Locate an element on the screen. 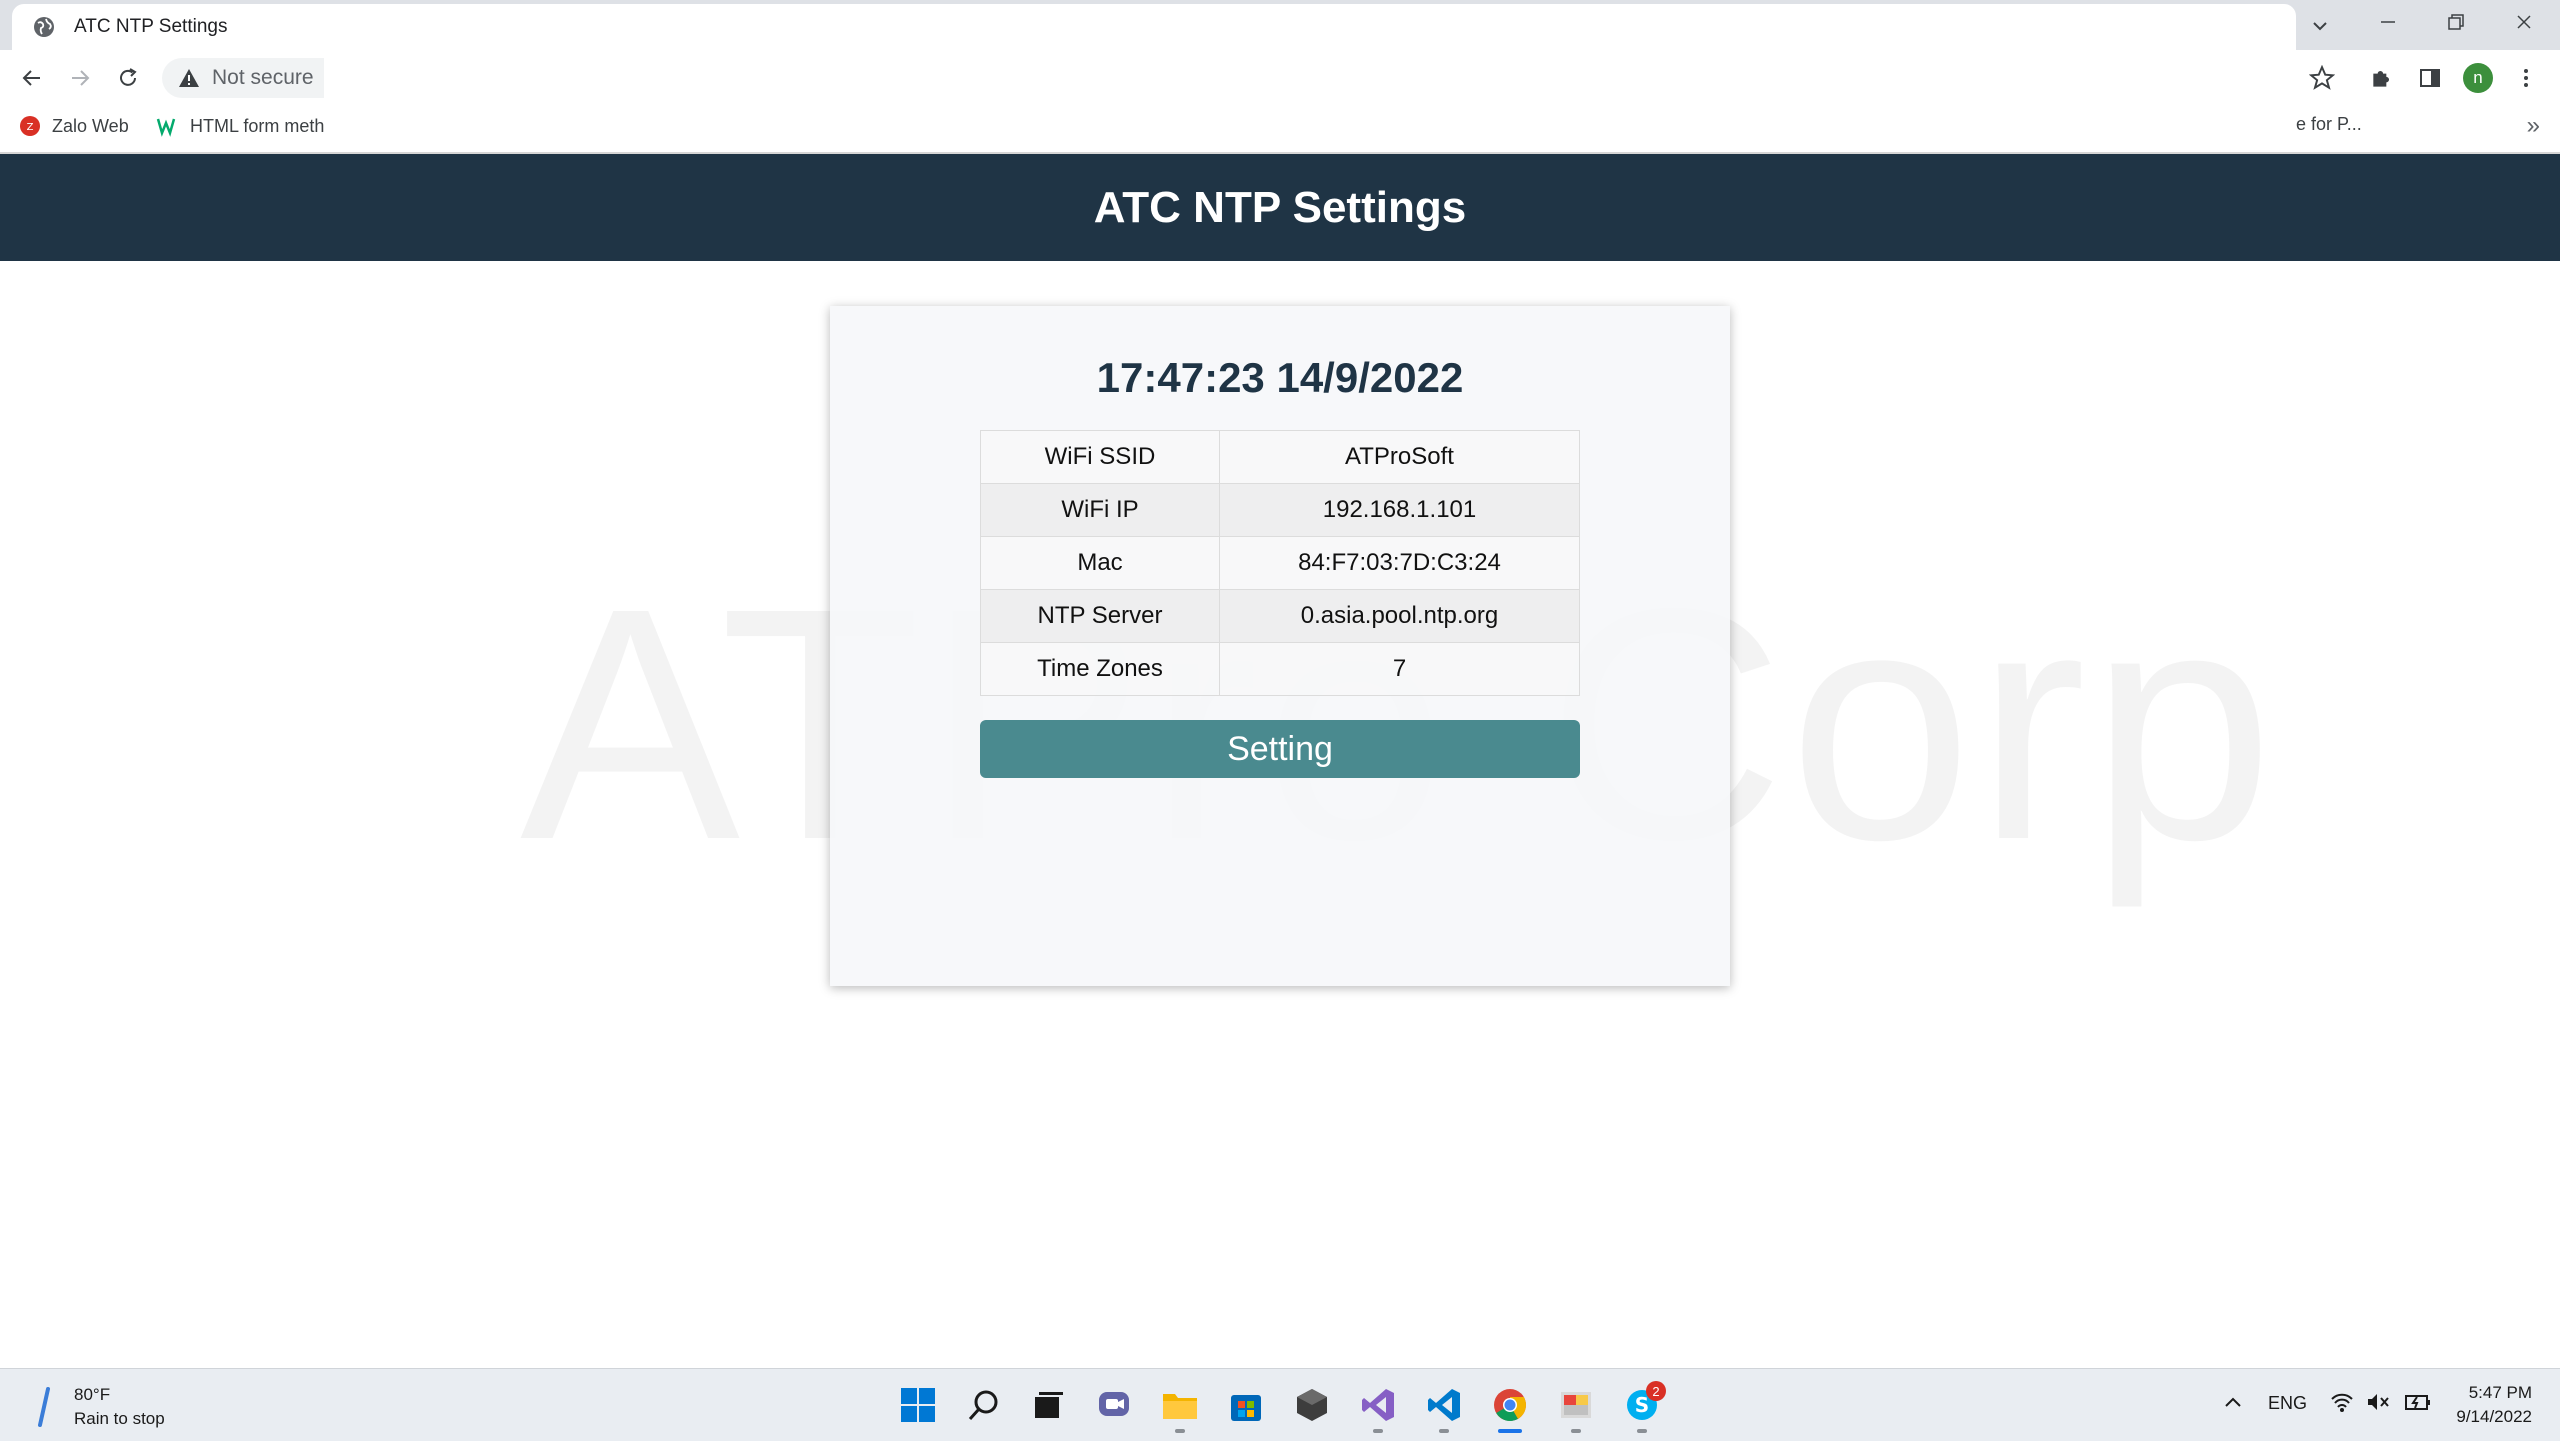  address-bar: Not secure is located at coordinates (243, 78).